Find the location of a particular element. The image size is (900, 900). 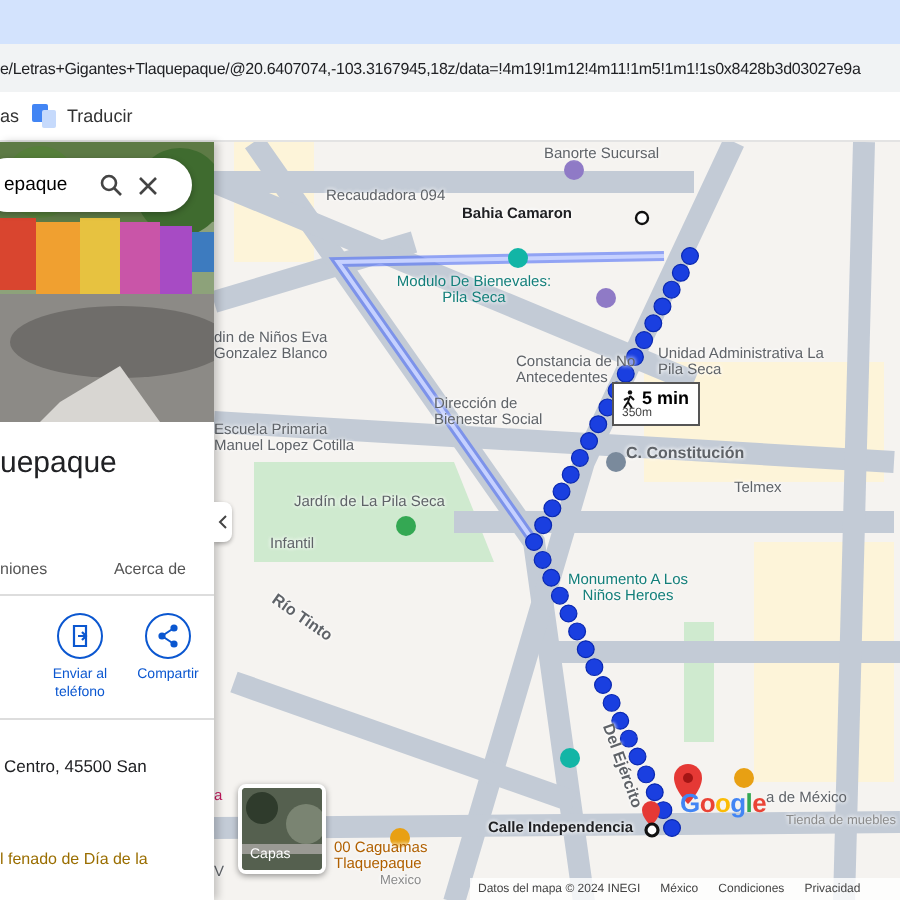

phone-icon is located at coordinates (80, 636).